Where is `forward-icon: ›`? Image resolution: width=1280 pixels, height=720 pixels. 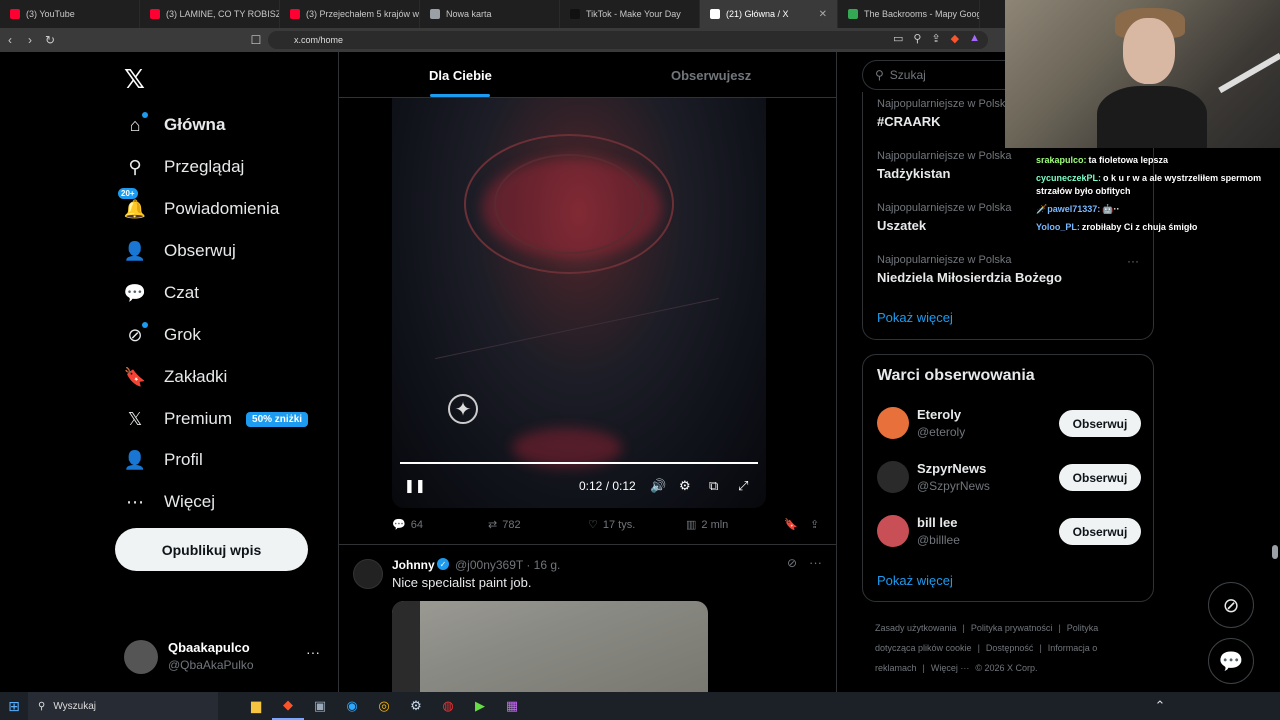 forward-icon: › is located at coordinates (30, 40).